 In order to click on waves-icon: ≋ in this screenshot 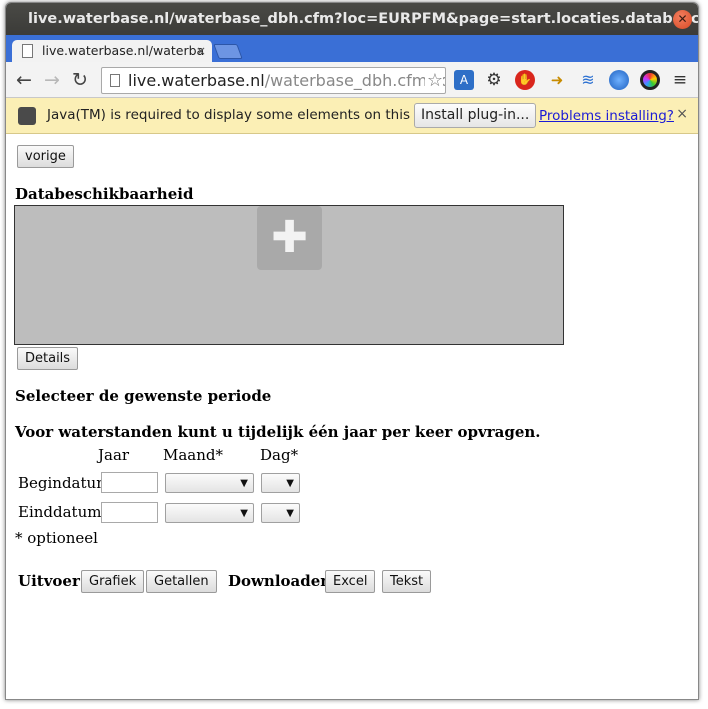, I will do `click(588, 80)`.